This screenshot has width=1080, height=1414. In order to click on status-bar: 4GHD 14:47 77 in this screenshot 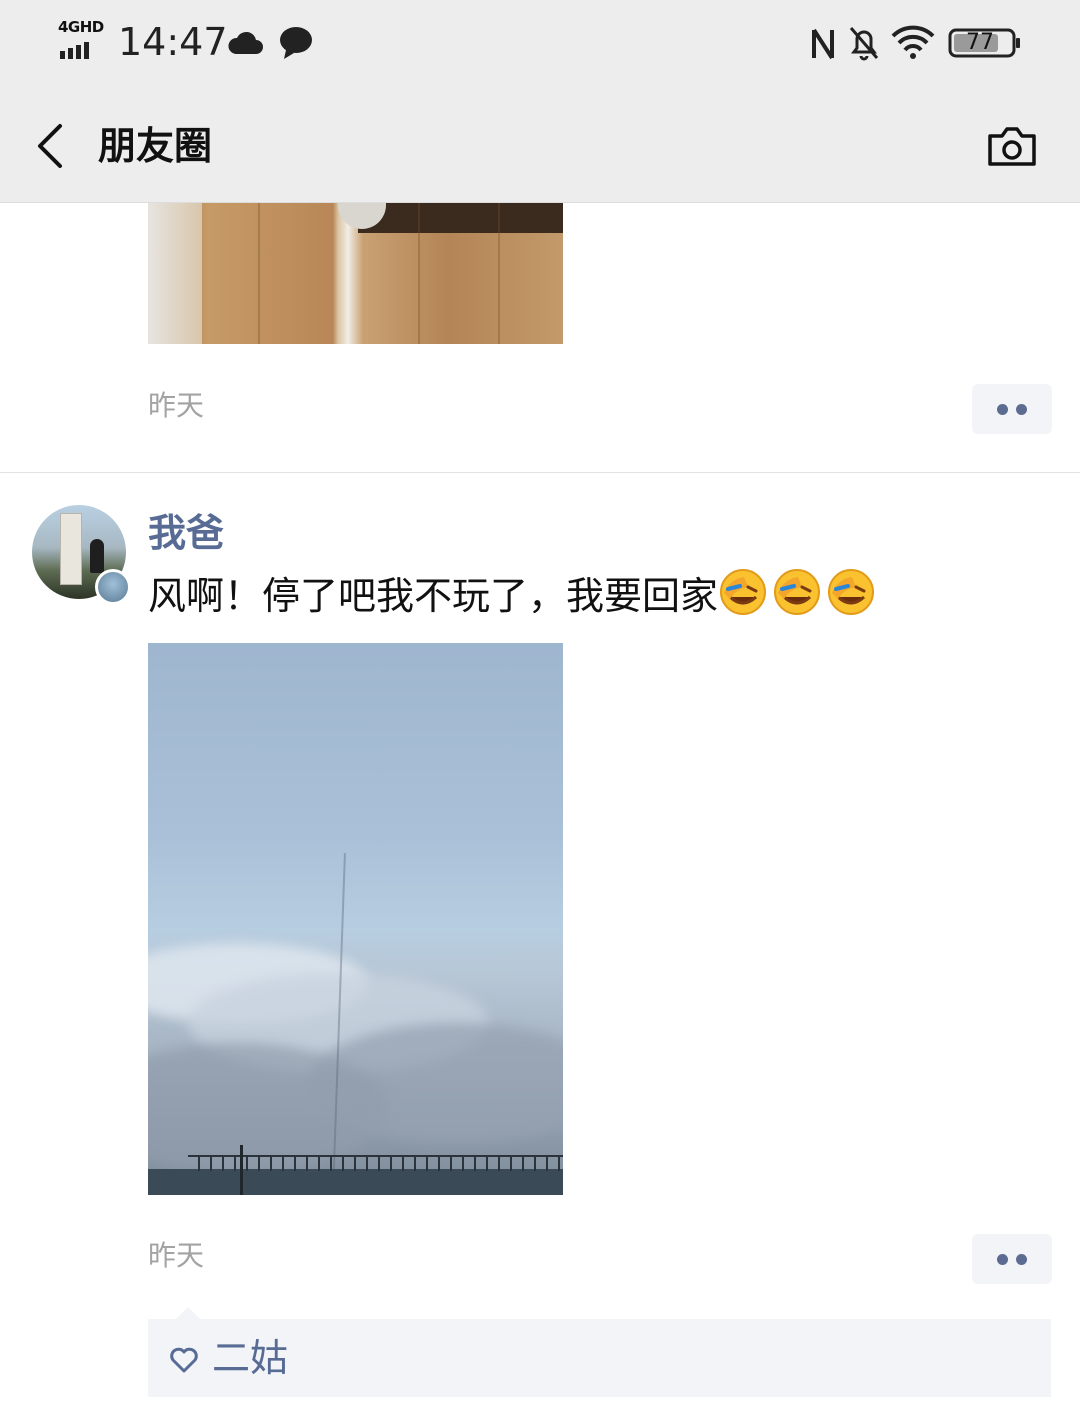, I will do `click(540, 44)`.